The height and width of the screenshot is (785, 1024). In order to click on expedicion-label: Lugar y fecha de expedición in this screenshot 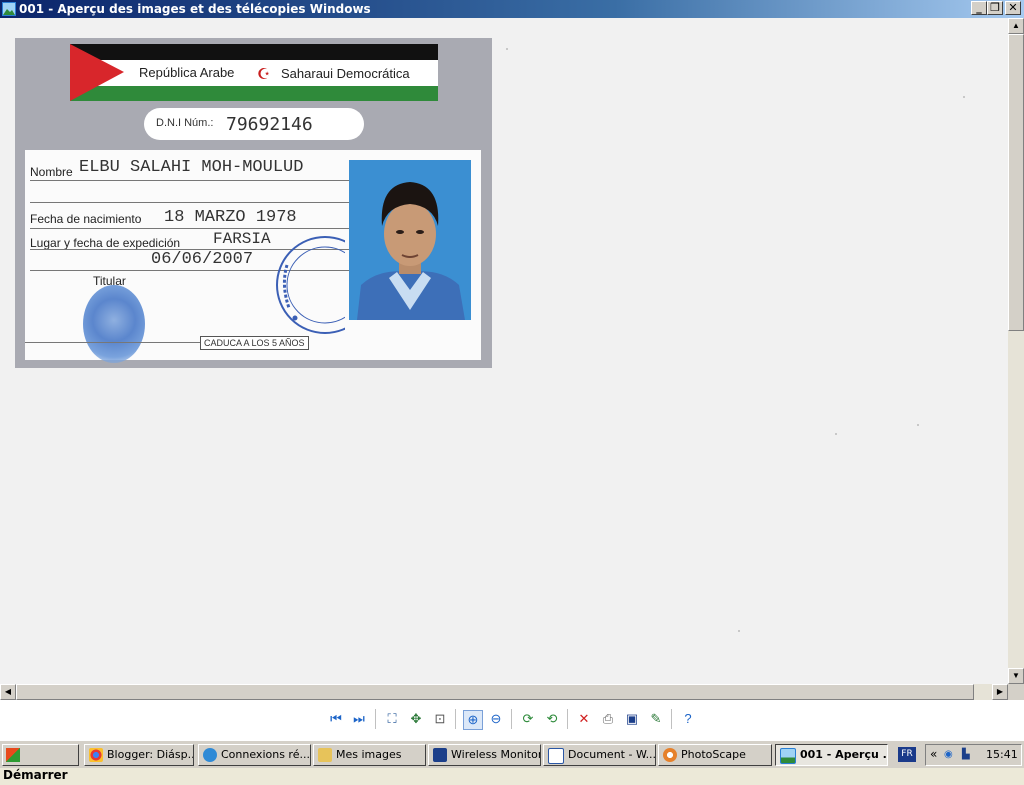, I will do `click(105, 243)`.